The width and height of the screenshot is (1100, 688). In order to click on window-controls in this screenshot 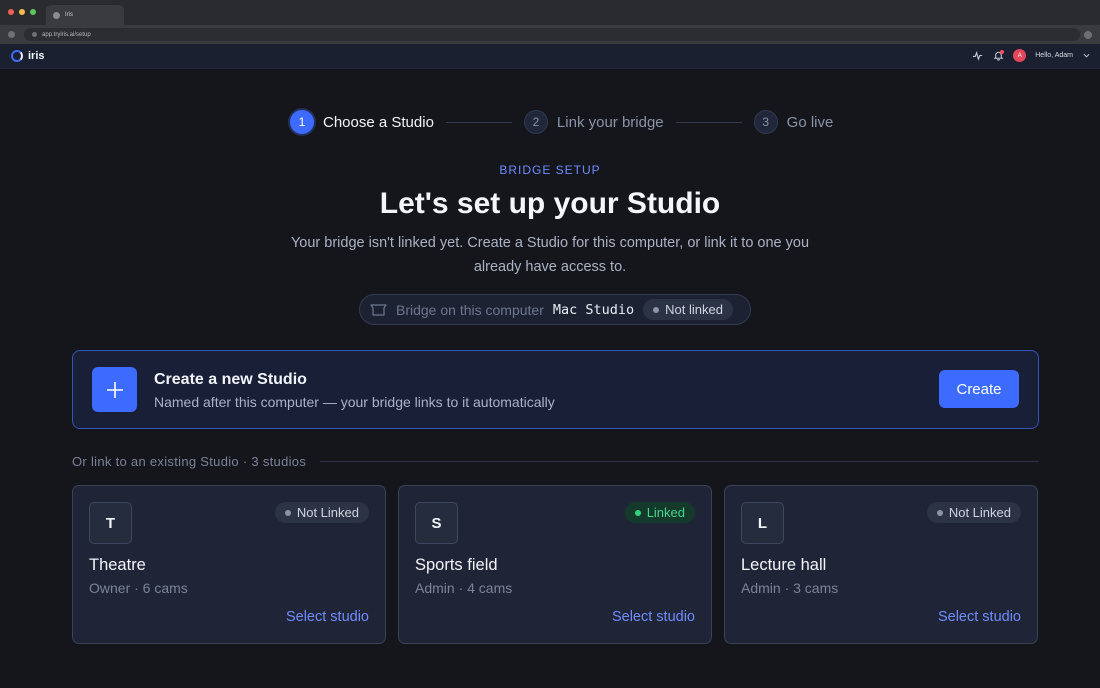, I will do `click(22, 12)`.